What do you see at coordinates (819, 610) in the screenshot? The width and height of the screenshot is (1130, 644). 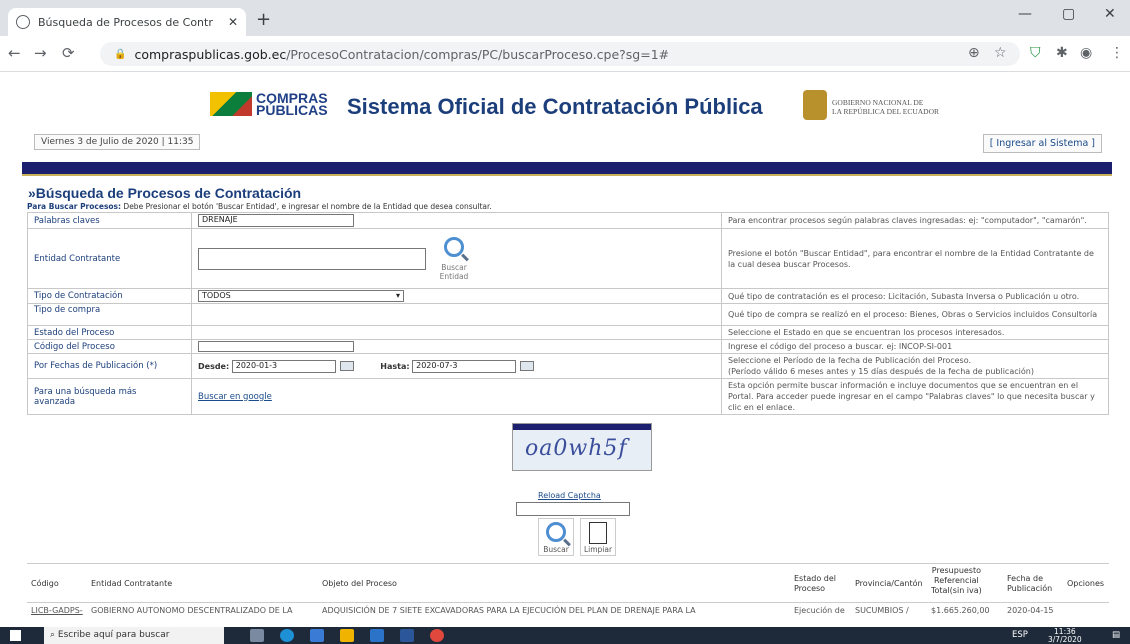 I see `row-state: Ejecución de` at bounding box center [819, 610].